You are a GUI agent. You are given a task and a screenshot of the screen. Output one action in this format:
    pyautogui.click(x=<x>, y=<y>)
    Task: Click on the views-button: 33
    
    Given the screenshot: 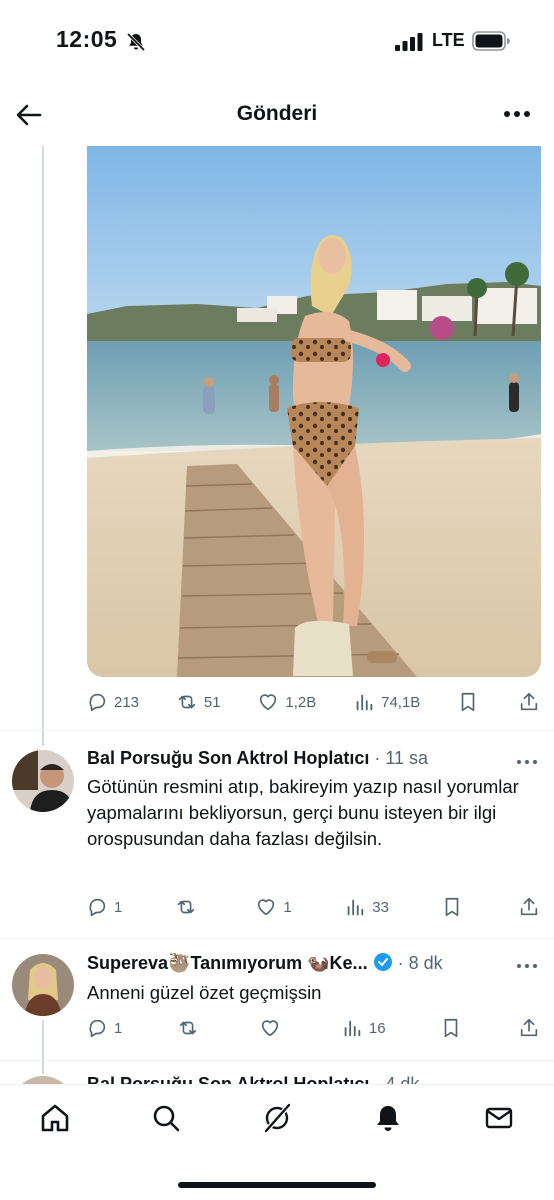 What is the action you would take?
    pyautogui.click(x=366, y=907)
    